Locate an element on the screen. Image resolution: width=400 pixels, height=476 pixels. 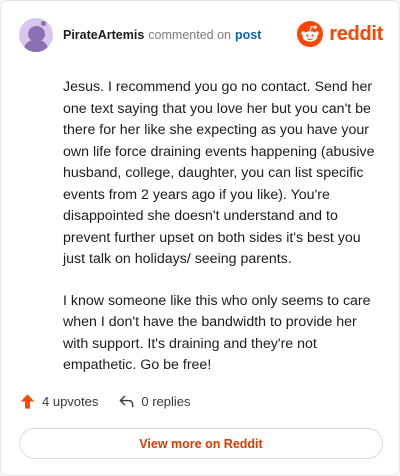
reply-count: 0 replies is located at coordinates (166, 401).